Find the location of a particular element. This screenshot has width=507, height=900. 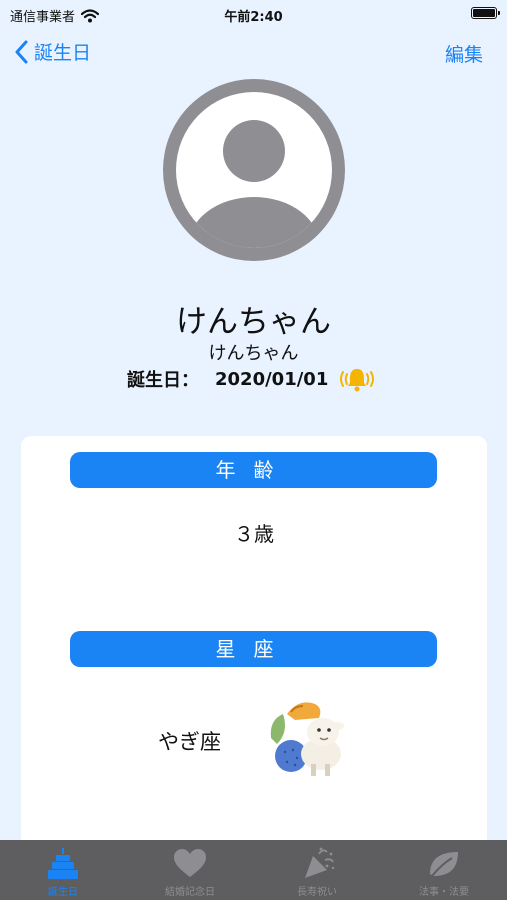

avatar is located at coordinates (254, 170).